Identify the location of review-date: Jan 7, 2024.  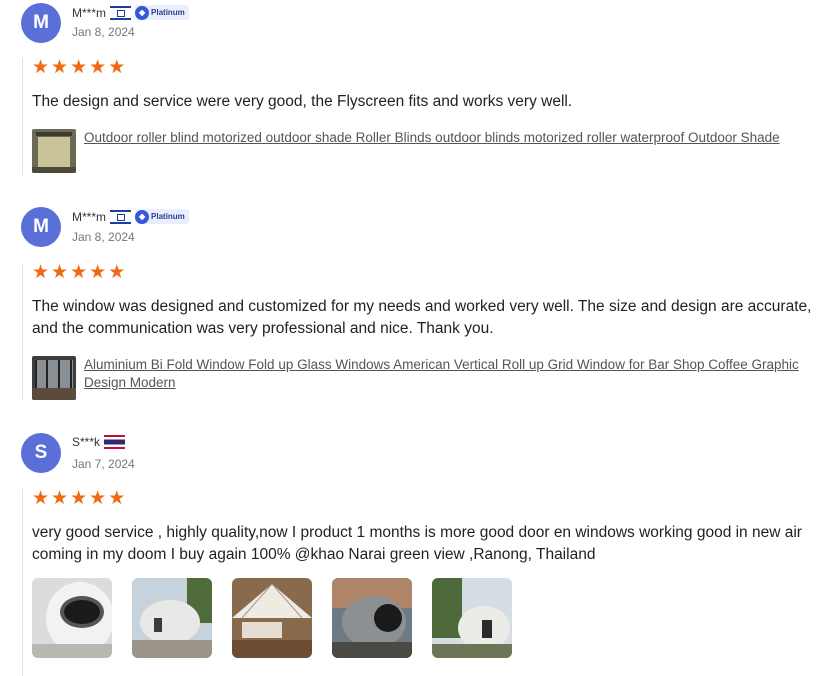
(103, 464).